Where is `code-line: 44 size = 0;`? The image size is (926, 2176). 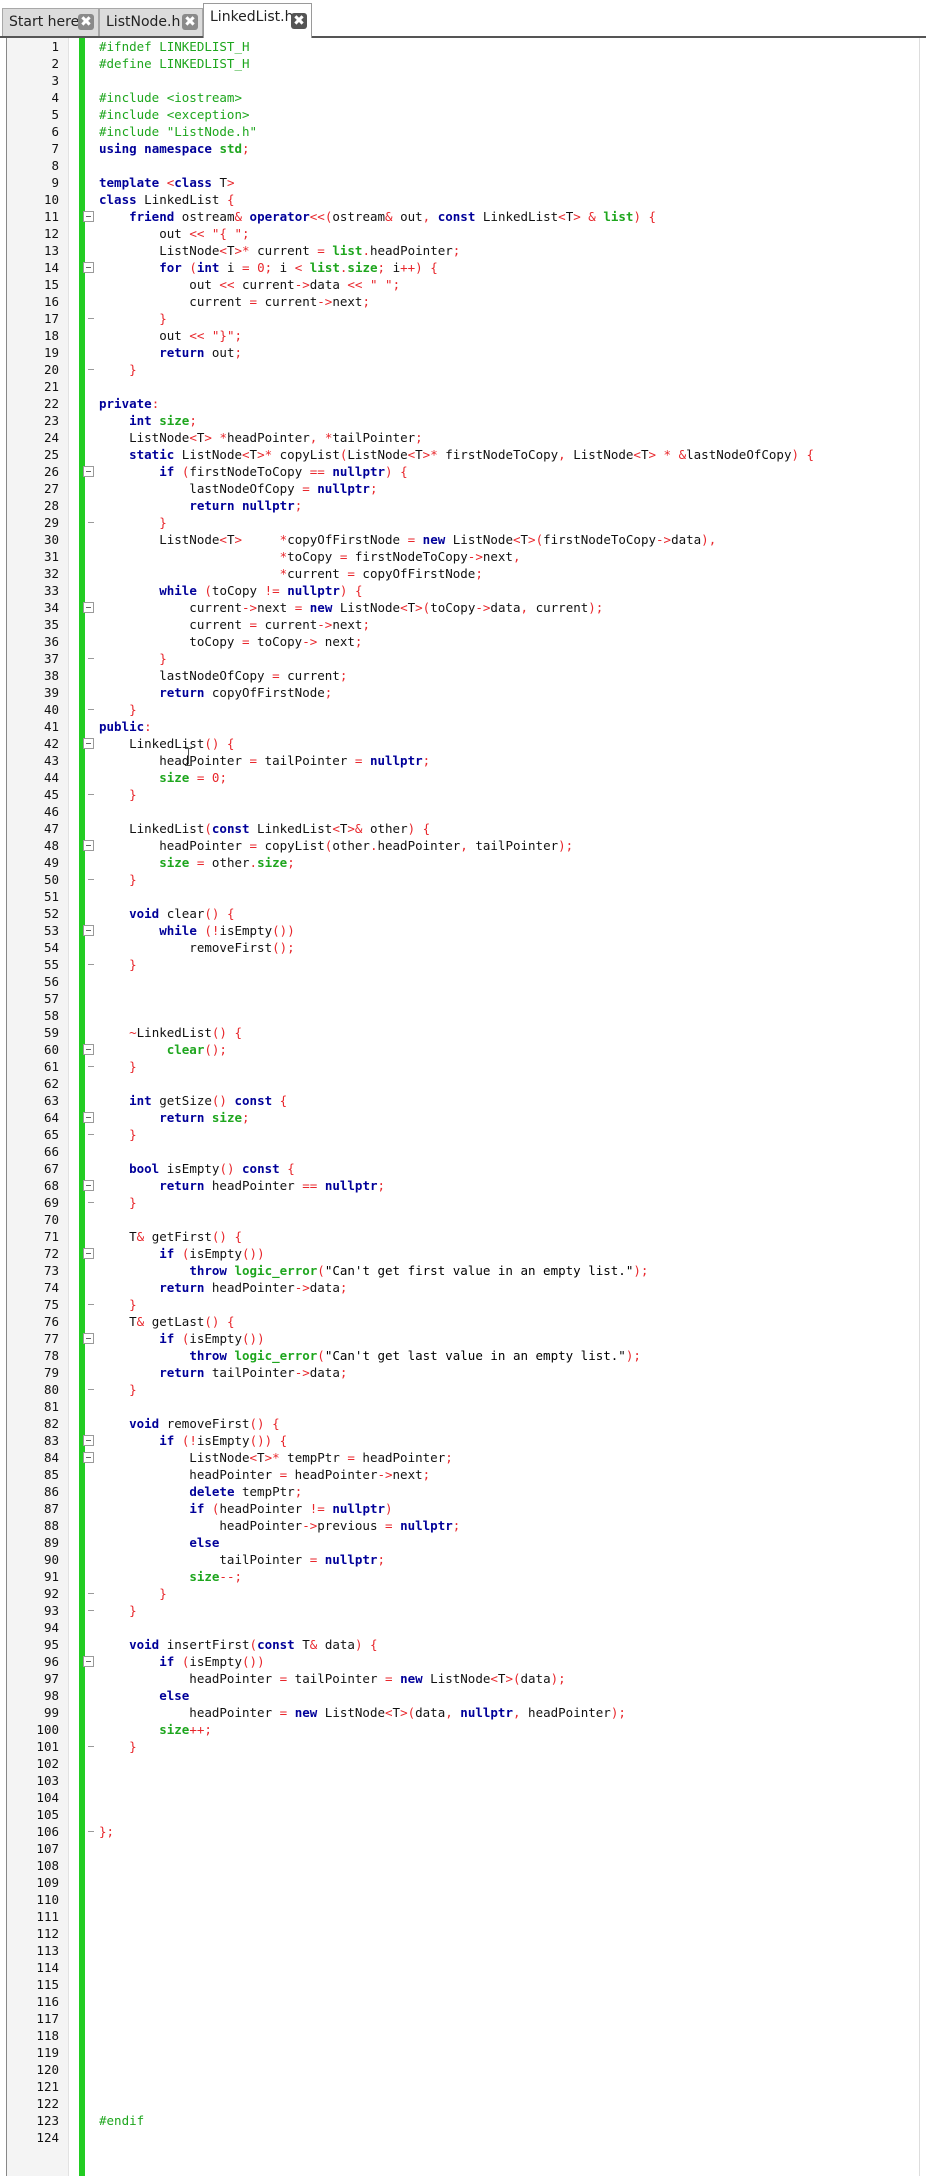
code-line: 44 size = 0; is located at coordinates (463, 777).